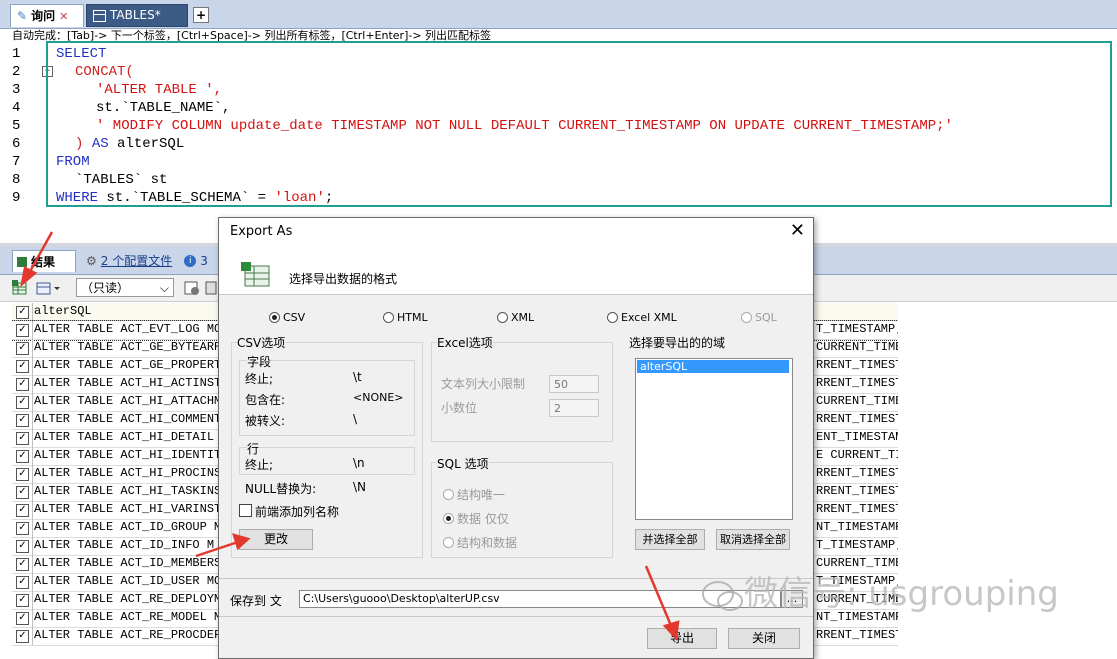  I want to click on cell-altersql-start: ALTER TABLE ACT_ID_GROUP M, so click(127, 527).